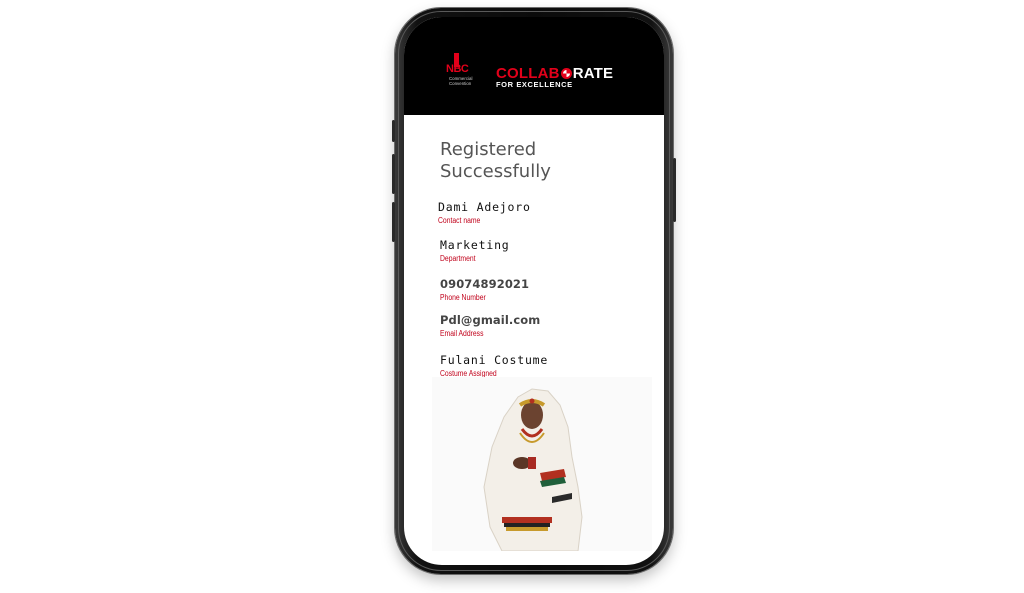 The width and height of the screenshot is (1024, 593). What do you see at coordinates (458, 258) in the screenshot?
I see `department-label: Department` at bounding box center [458, 258].